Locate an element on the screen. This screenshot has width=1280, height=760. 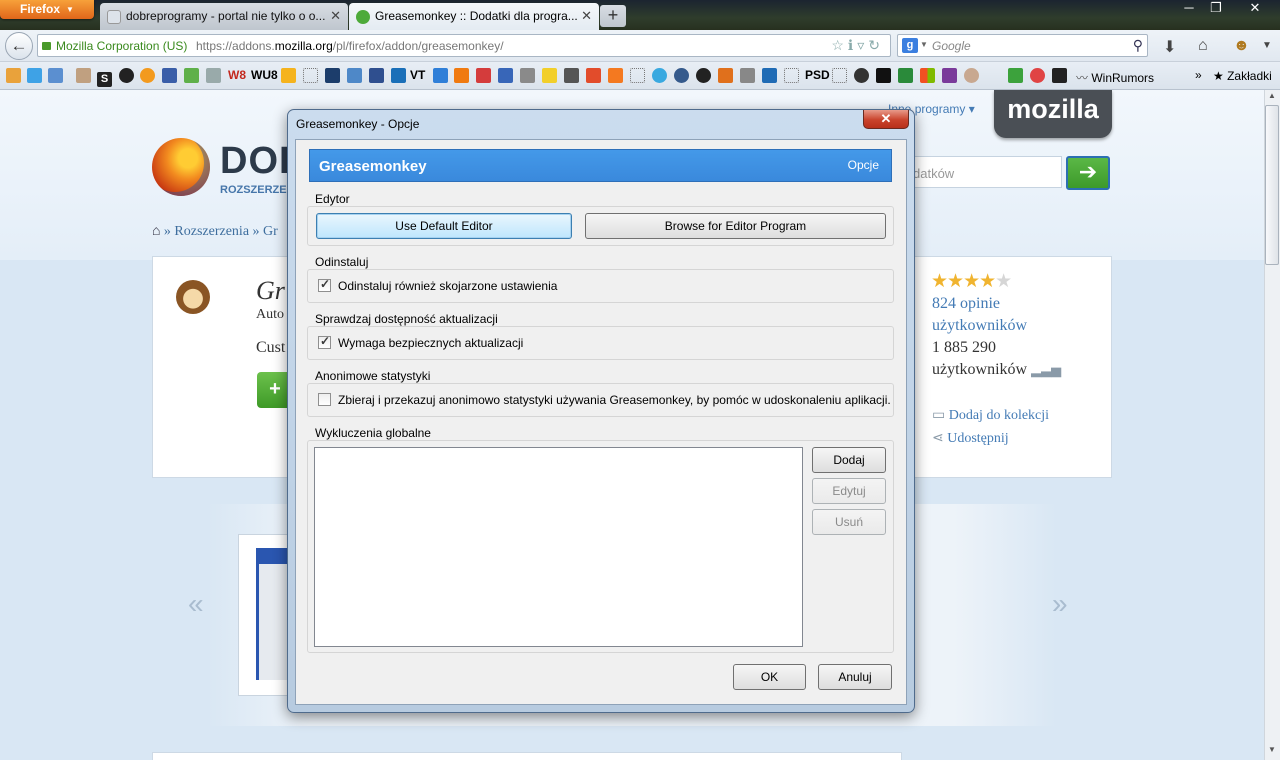
add-exclusion-button: Dodaj is located at coordinates (849, 460).